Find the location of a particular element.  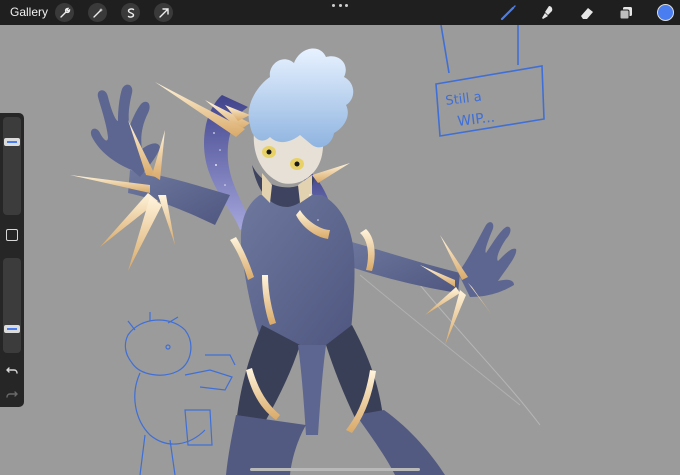

color-picker-button is located at coordinates (665, 12).